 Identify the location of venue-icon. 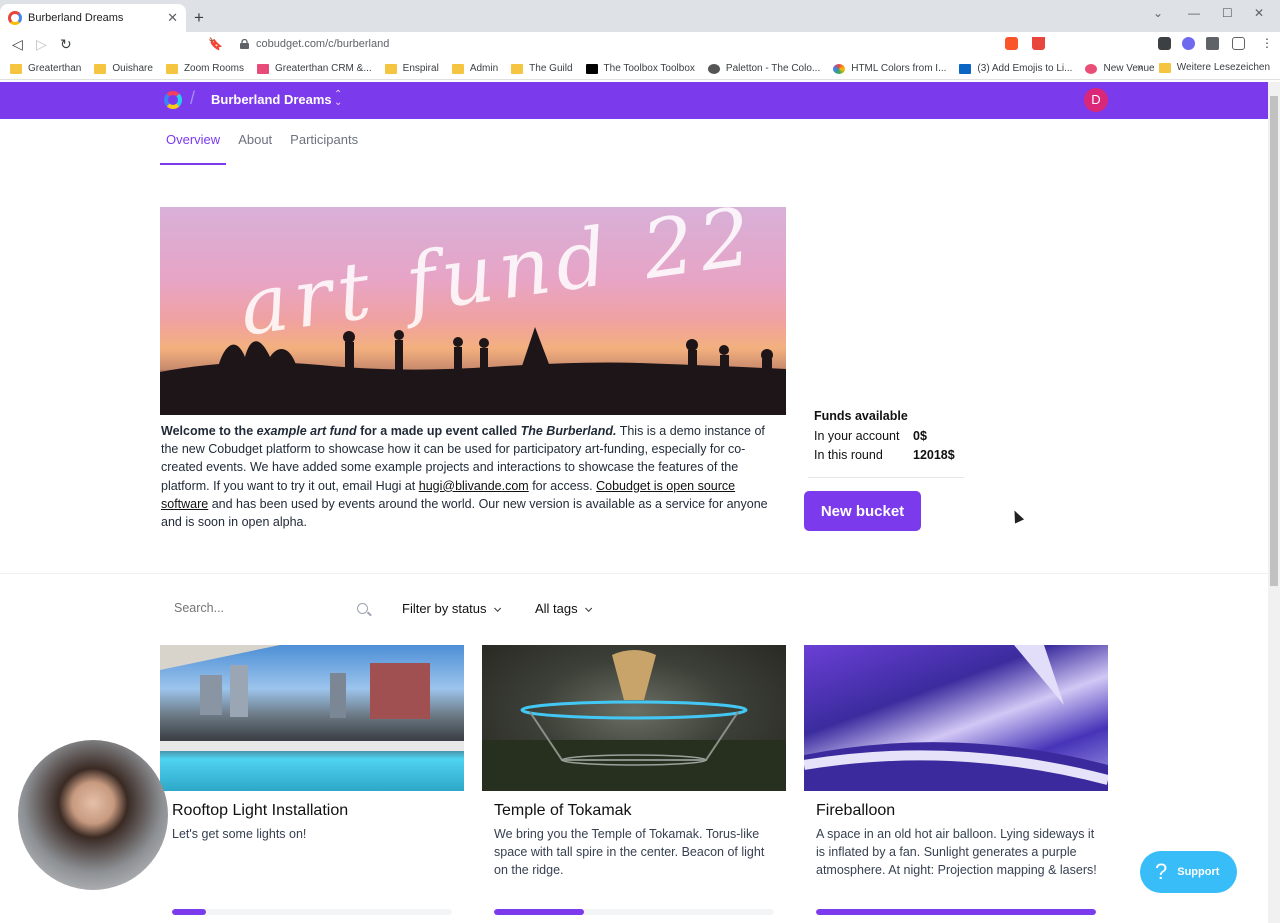
(1091, 68).